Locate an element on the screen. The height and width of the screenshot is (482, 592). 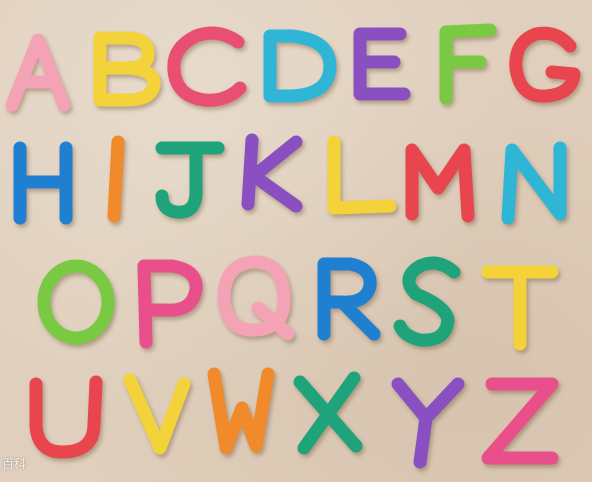
letter-q is located at coordinates (256, 298).